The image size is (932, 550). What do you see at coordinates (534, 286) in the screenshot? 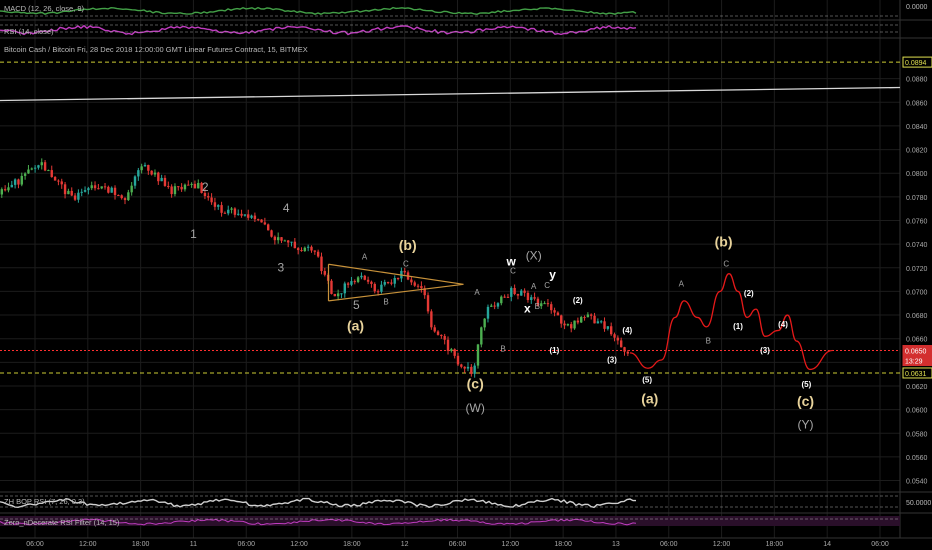
I see `wave-label: A` at bounding box center [534, 286].